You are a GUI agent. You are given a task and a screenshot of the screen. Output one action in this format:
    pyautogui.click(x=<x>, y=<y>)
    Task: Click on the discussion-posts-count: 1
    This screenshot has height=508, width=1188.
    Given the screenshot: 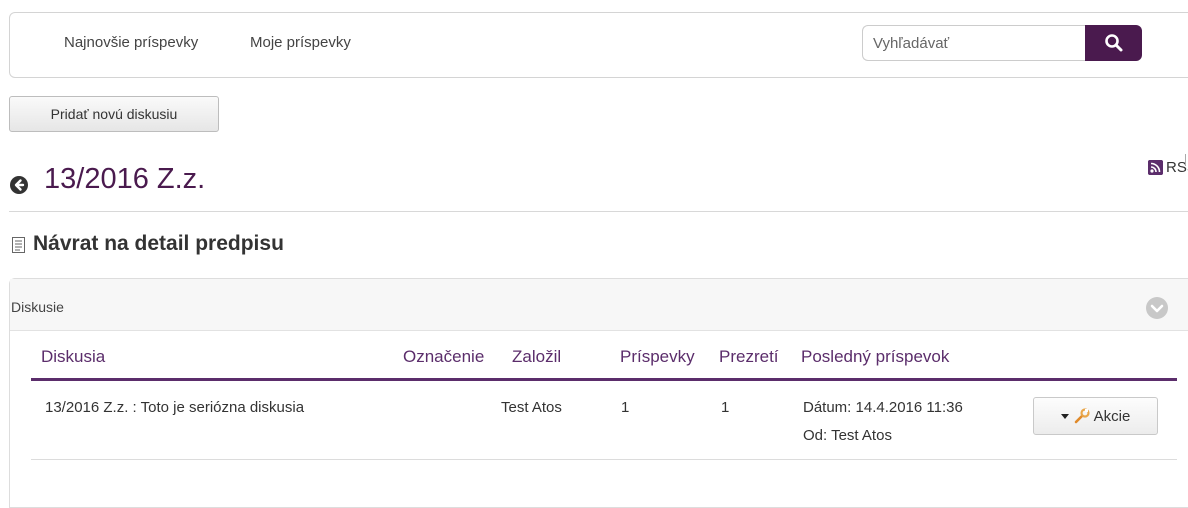 What is the action you would take?
    pyautogui.click(x=625, y=407)
    